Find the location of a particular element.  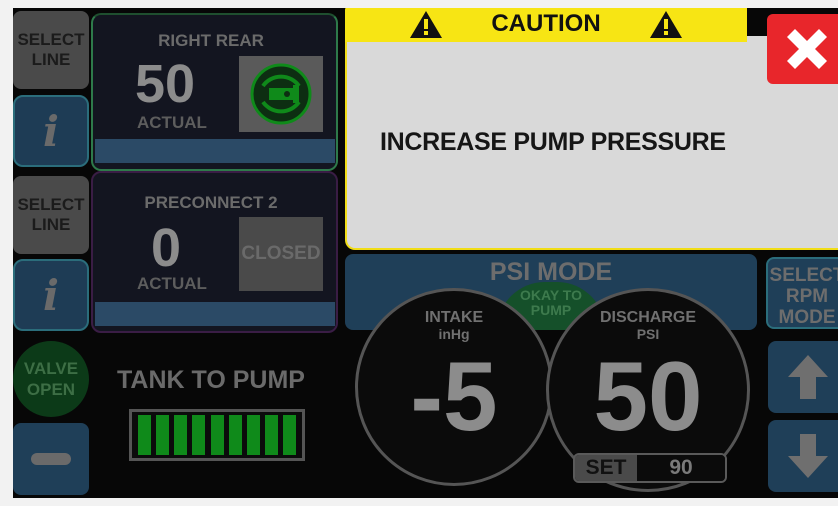

intake-value: -5 is located at coordinates (454, 396).